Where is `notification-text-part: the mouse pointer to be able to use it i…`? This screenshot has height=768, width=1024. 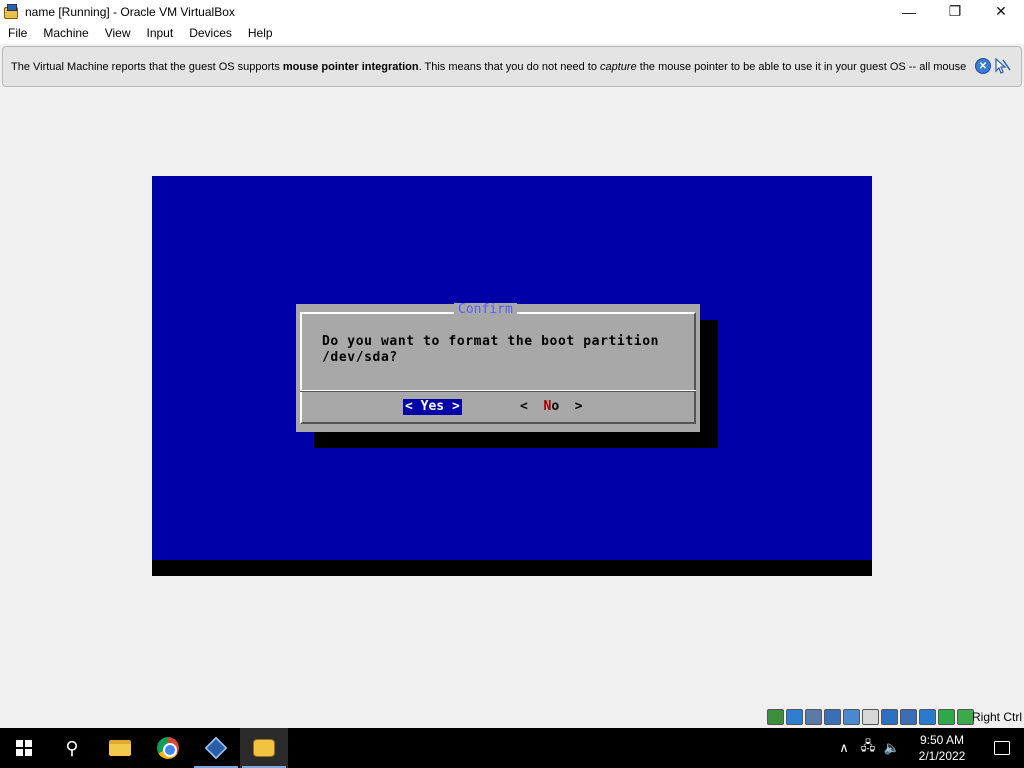
notification-text-part: the mouse pointer to be able to use it i… is located at coordinates (801, 66).